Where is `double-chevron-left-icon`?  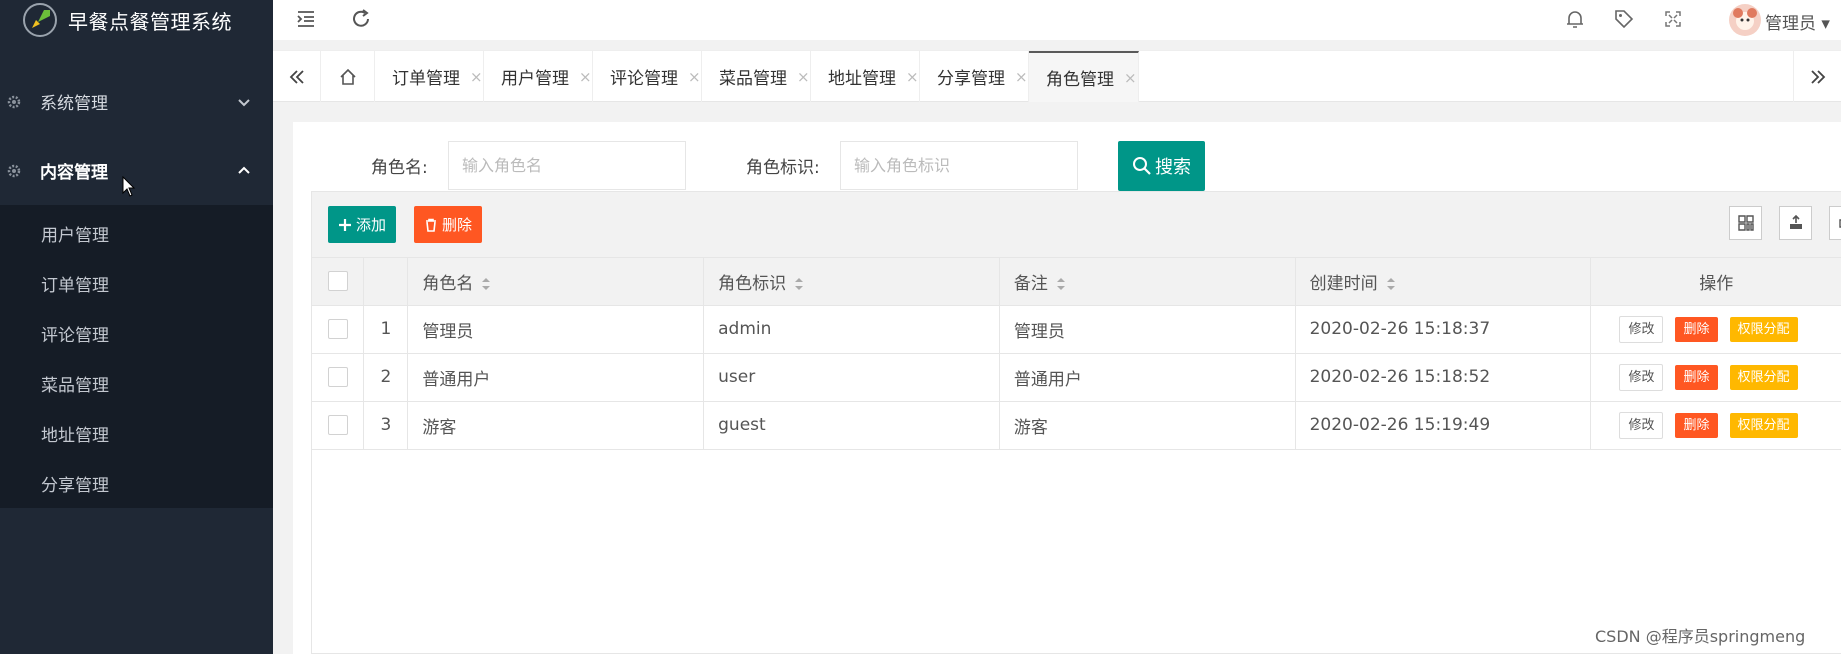 double-chevron-left-icon is located at coordinates (296, 76).